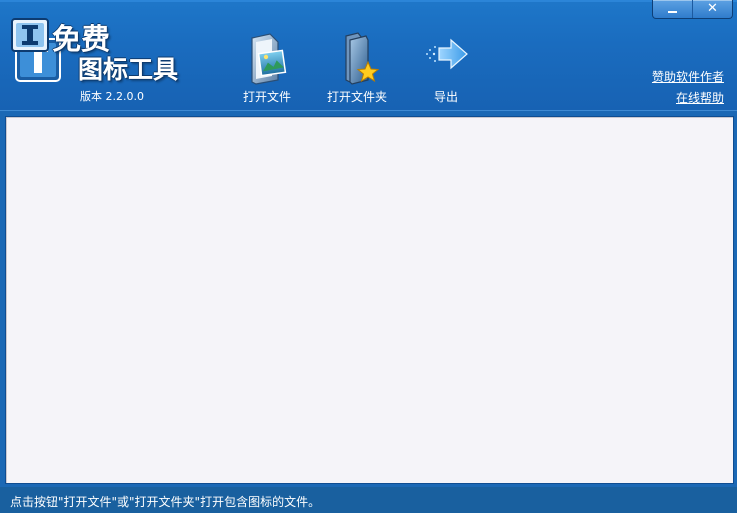 The width and height of the screenshot is (737, 513). I want to click on export-arrow-icon, so click(447, 54).